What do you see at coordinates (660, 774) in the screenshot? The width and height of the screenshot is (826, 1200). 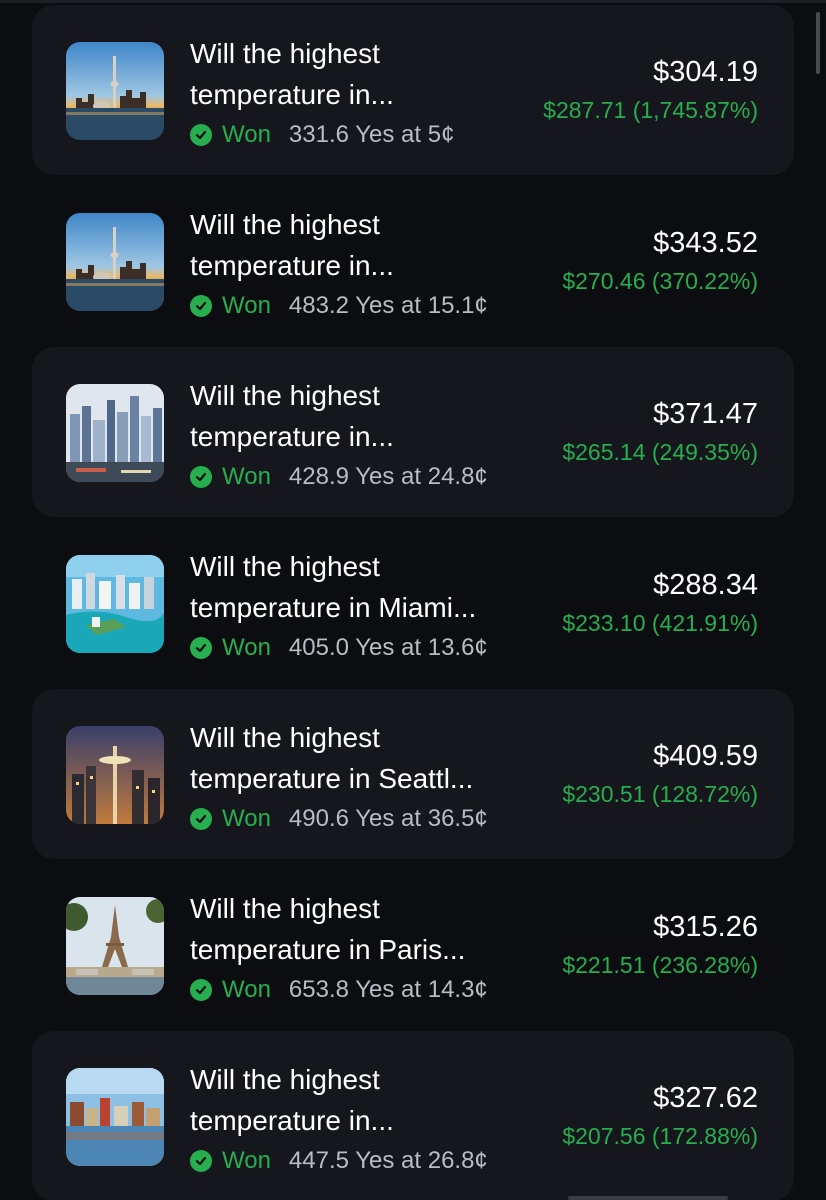 I see `position-amounts: $409.59 $230.51 (128.72%)` at bounding box center [660, 774].